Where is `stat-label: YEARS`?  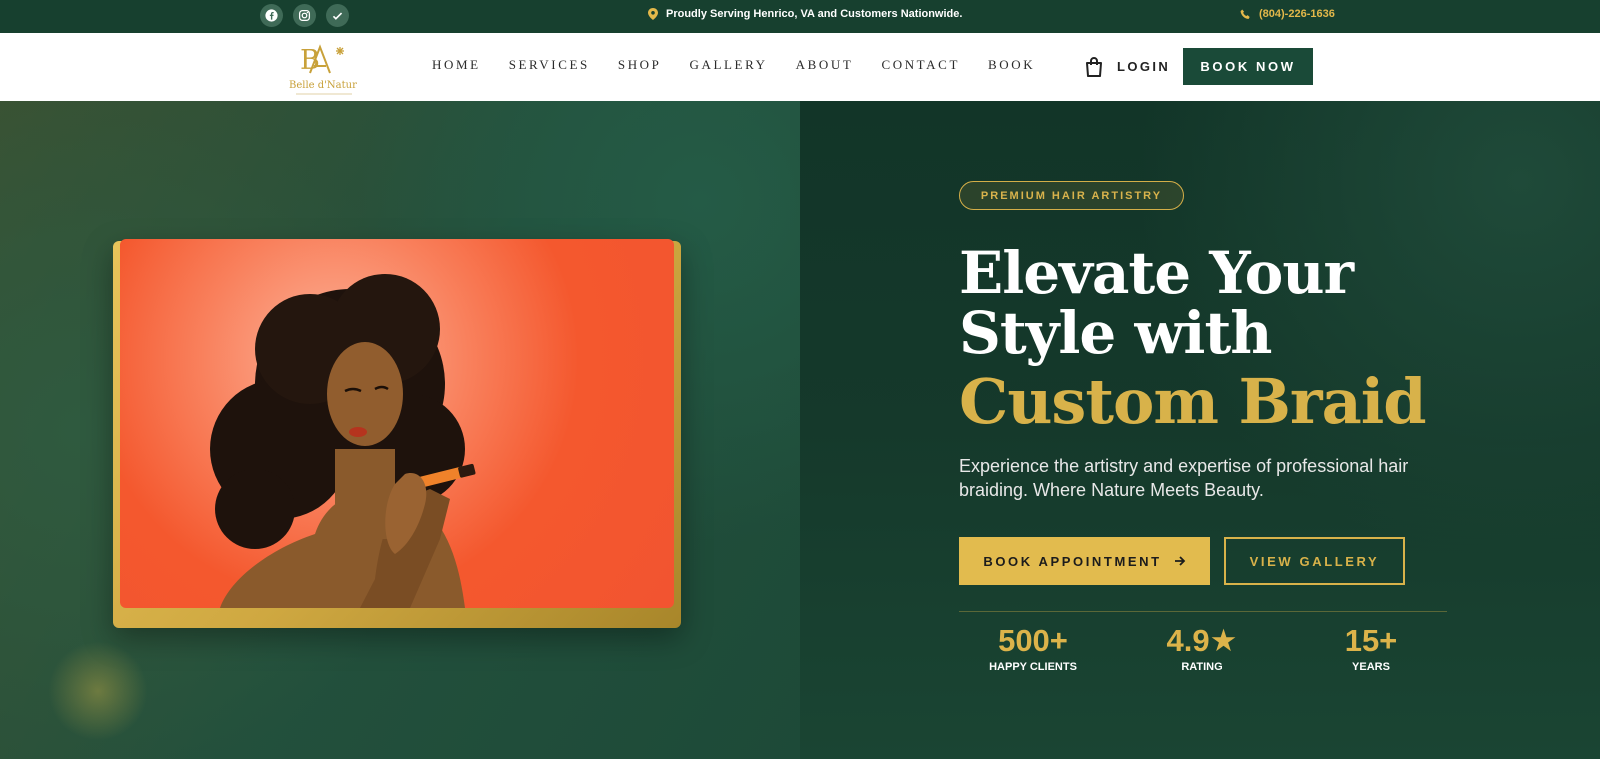 stat-label: YEARS is located at coordinates (1371, 667).